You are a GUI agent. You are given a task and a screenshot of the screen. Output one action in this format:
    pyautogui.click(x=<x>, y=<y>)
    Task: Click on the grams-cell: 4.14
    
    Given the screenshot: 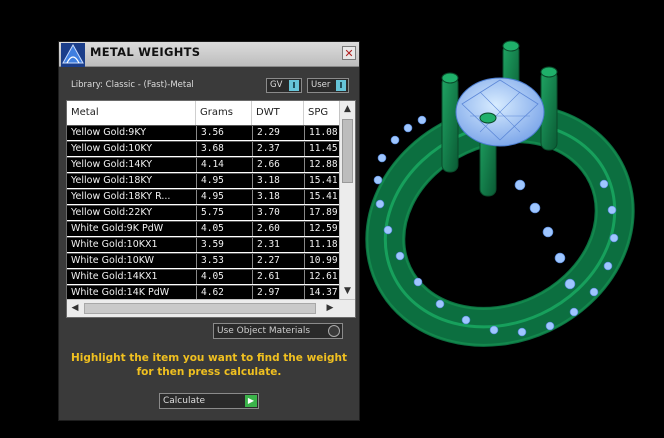 What is the action you would take?
    pyautogui.click(x=223, y=165)
    